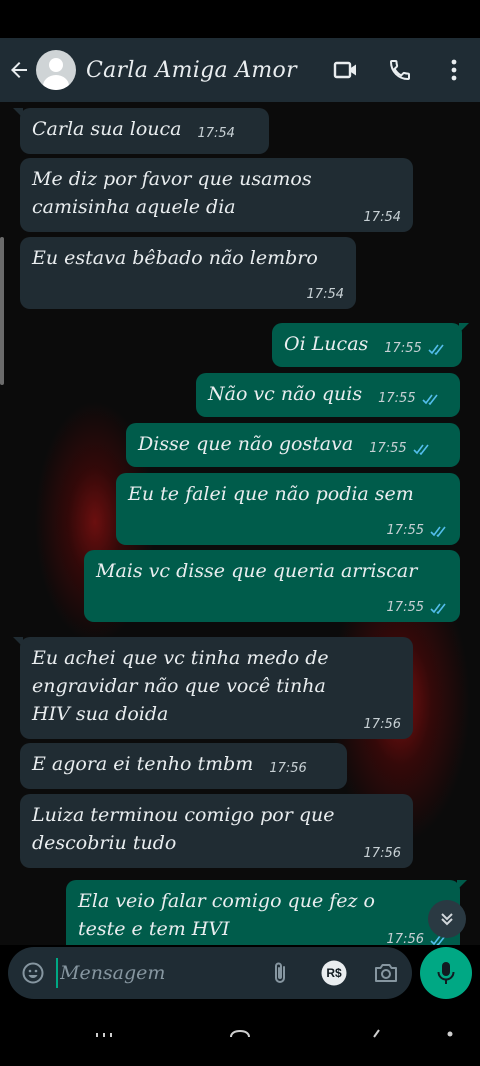 This screenshot has width=480, height=1066. Describe the element at coordinates (134, 207) in the screenshot. I see `message-text-line: camisinha aquele dia` at that location.